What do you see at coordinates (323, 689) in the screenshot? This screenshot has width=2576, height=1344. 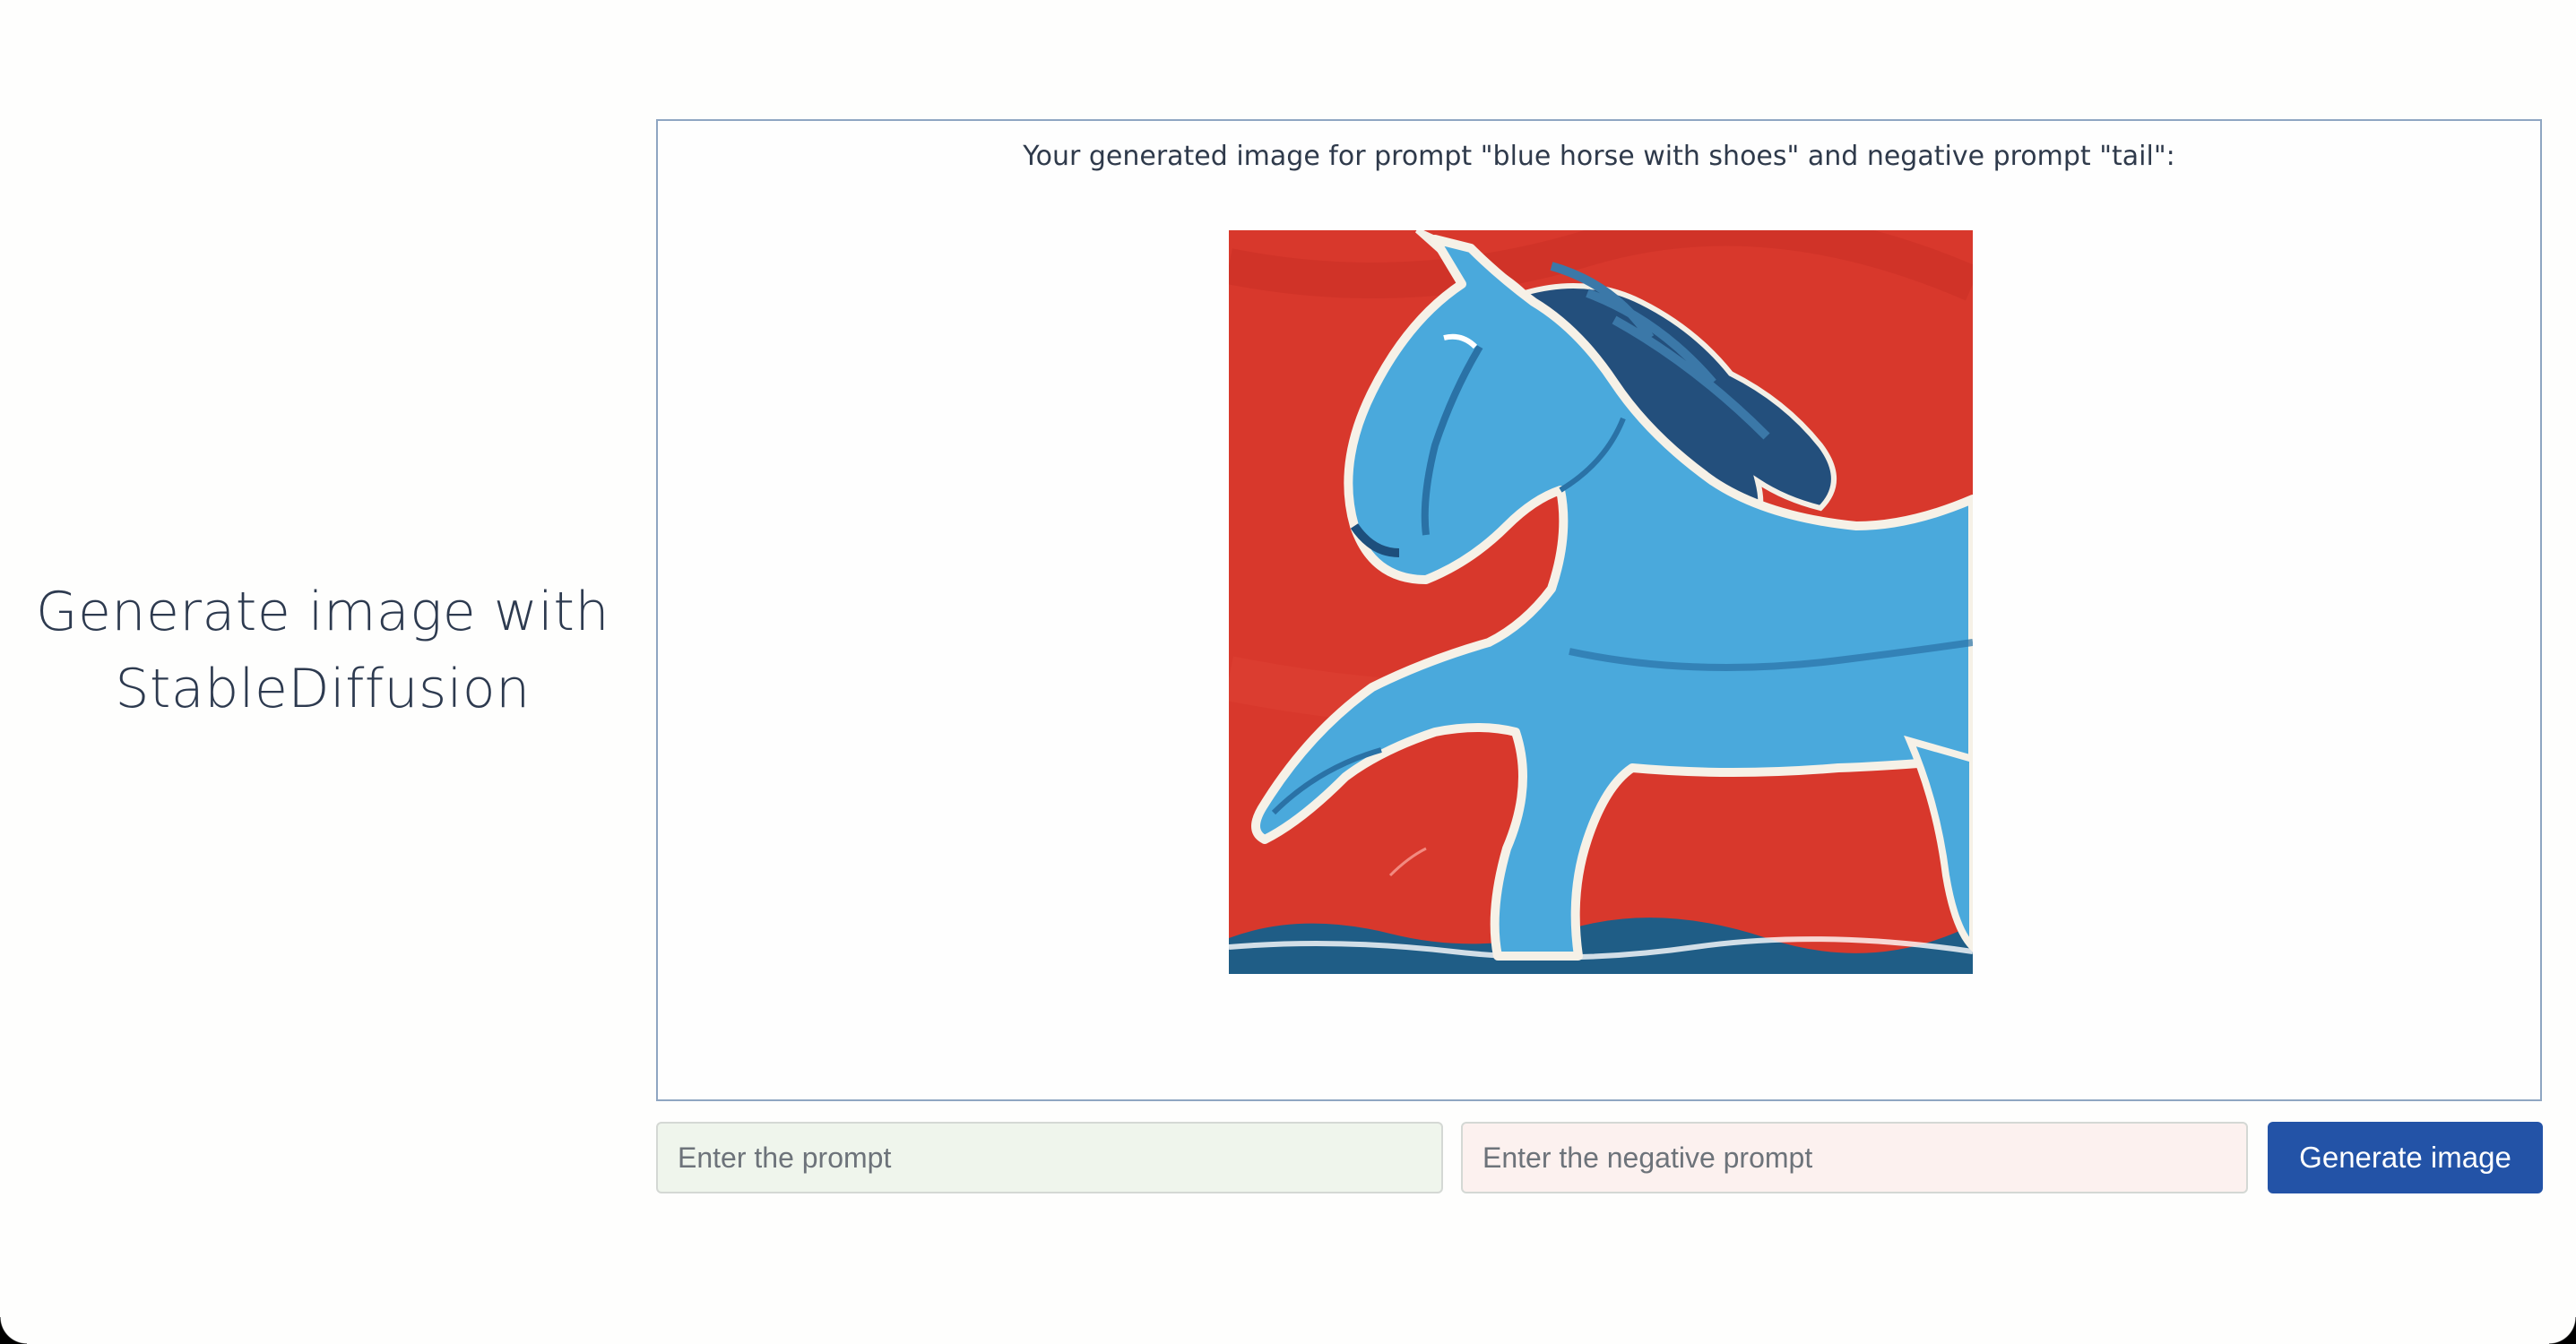 I see `page-title-line-2: StableDiffusion` at bounding box center [323, 689].